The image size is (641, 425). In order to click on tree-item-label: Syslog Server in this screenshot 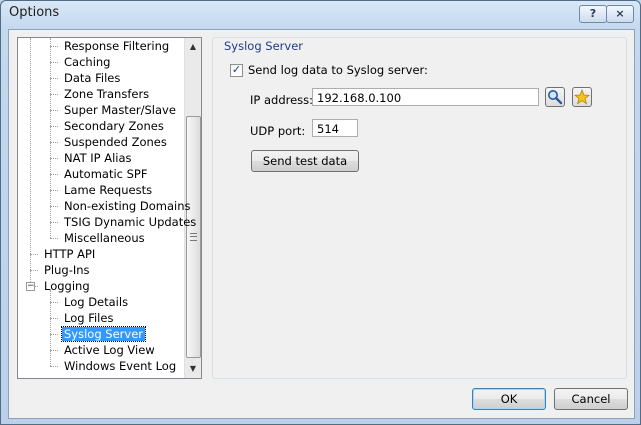, I will do `click(103, 334)`.